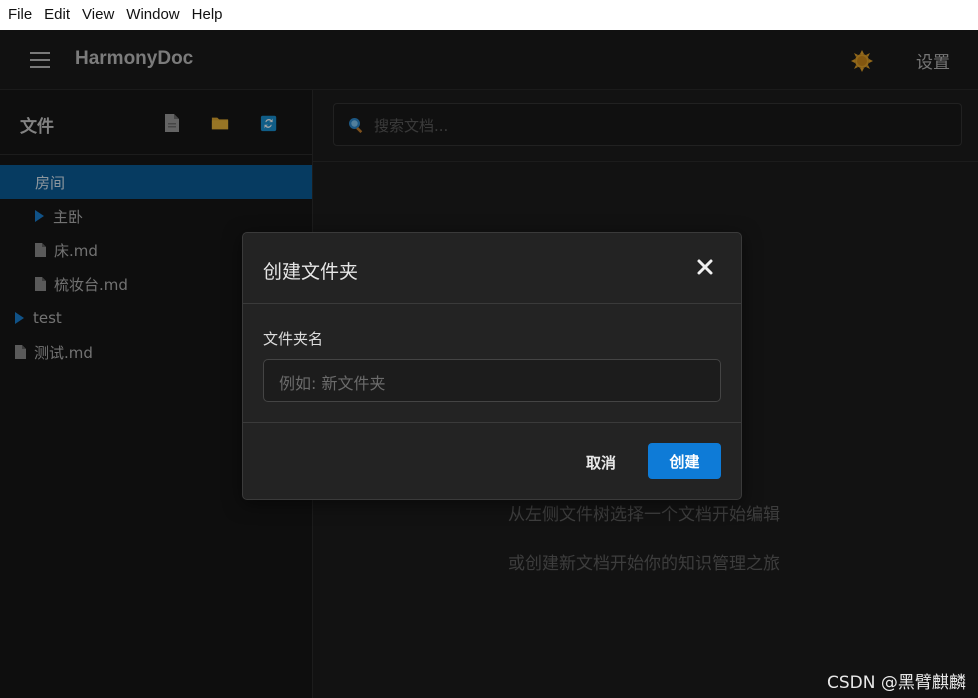 The height and width of the screenshot is (698, 978). What do you see at coordinates (492, 268) in the screenshot?
I see `dialog-header: 创建文件夹` at bounding box center [492, 268].